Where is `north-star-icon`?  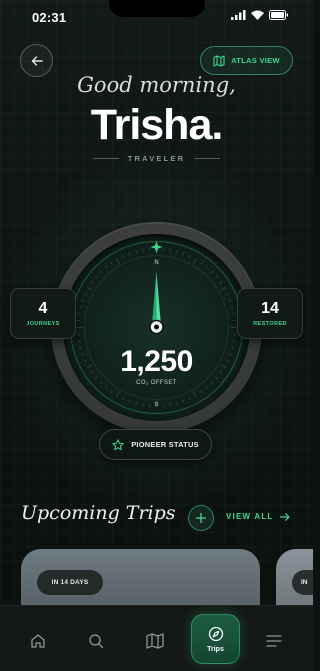 north-star-icon is located at coordinates (156, 247).